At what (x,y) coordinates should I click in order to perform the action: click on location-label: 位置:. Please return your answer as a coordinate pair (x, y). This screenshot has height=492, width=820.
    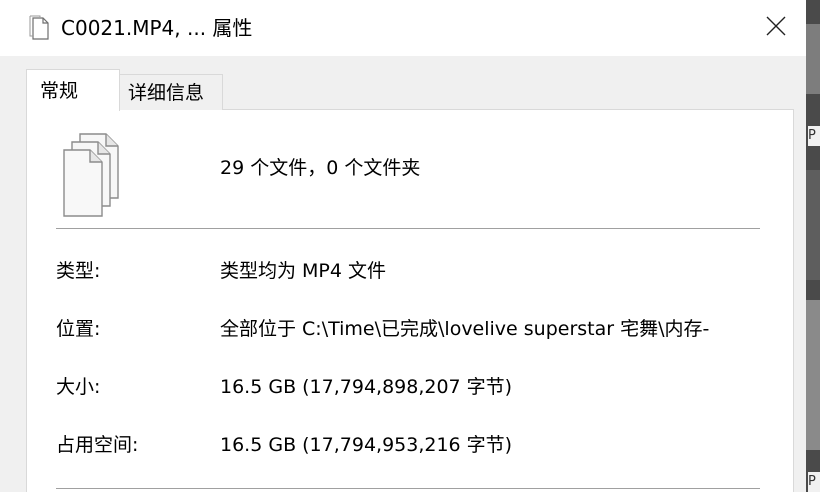
    Looking at the image, I should click on (78, 329).